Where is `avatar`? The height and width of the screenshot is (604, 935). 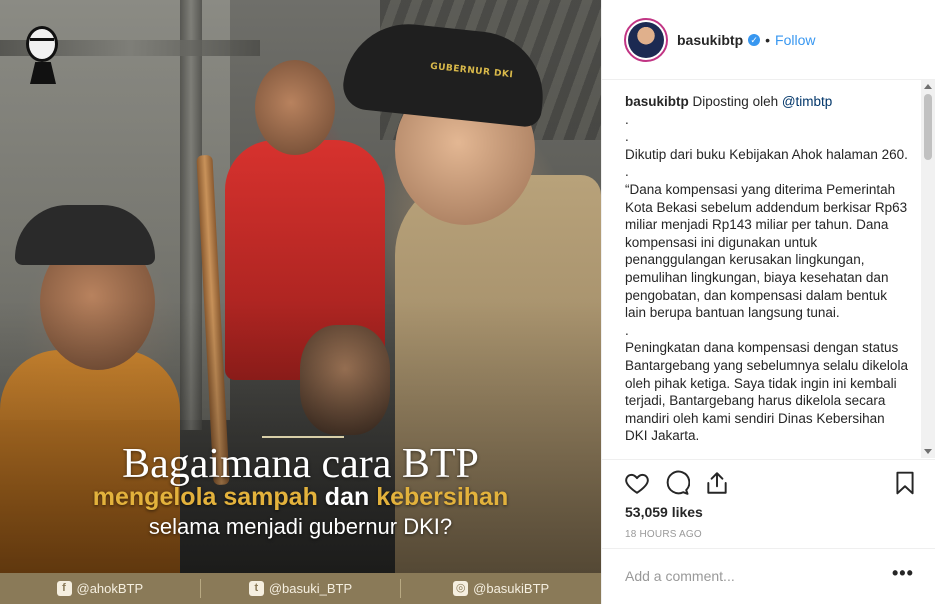 avatar is located at coordinates (646, 39).